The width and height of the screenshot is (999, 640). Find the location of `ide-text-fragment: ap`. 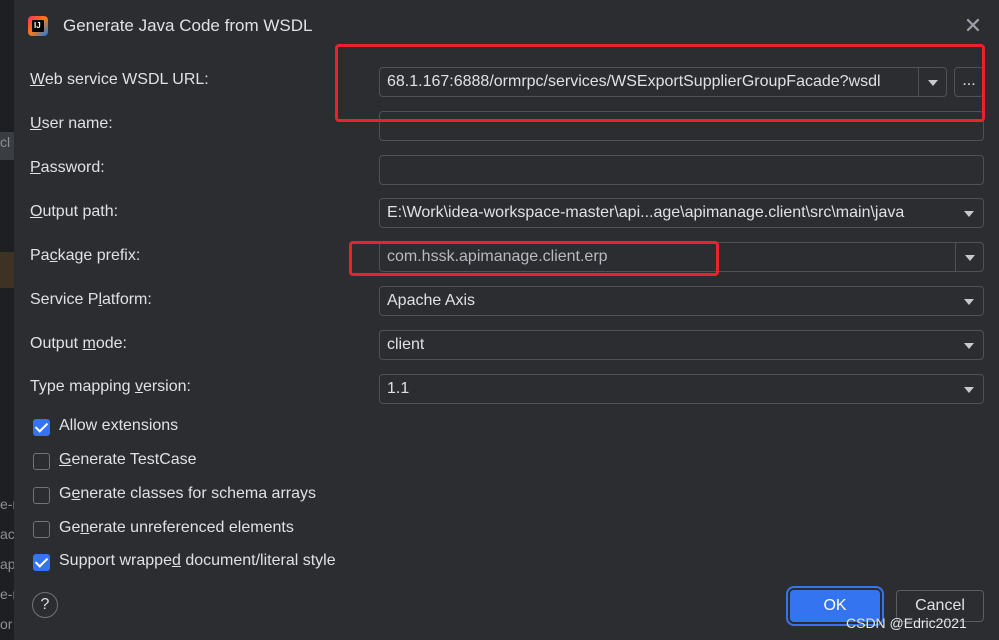

ide-text-fragment: ap is located at coordinates (7, 564).